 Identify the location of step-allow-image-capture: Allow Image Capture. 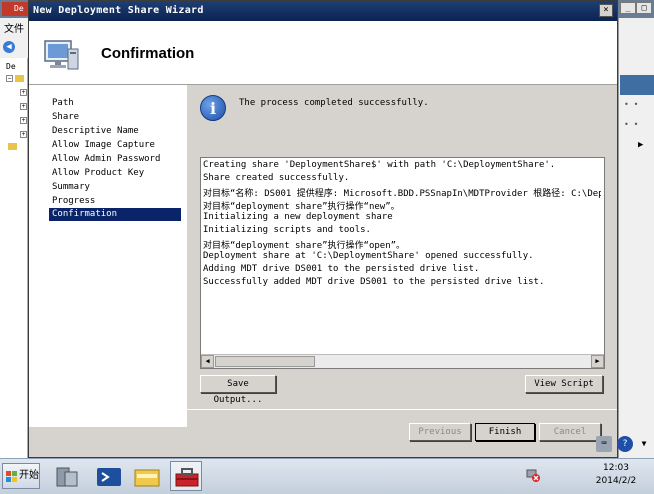
(103, 145).